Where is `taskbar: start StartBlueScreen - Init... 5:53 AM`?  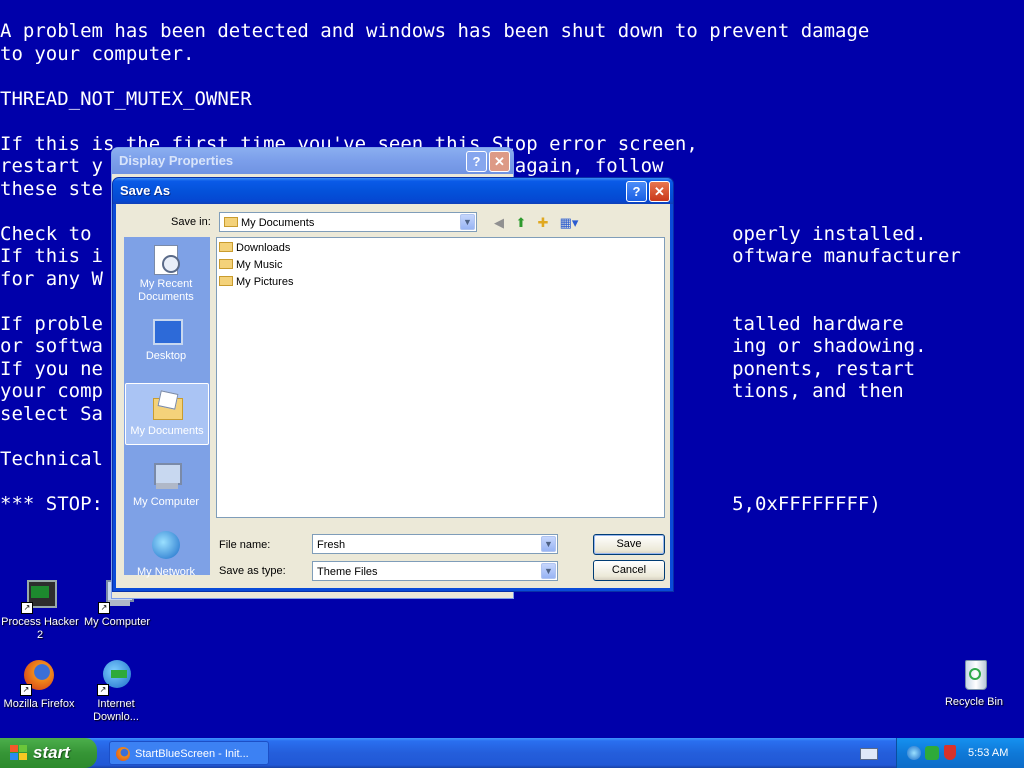 taskbar: start StartBlueScreen - Init... 5:53 AM is located at coordinates (512, 753).